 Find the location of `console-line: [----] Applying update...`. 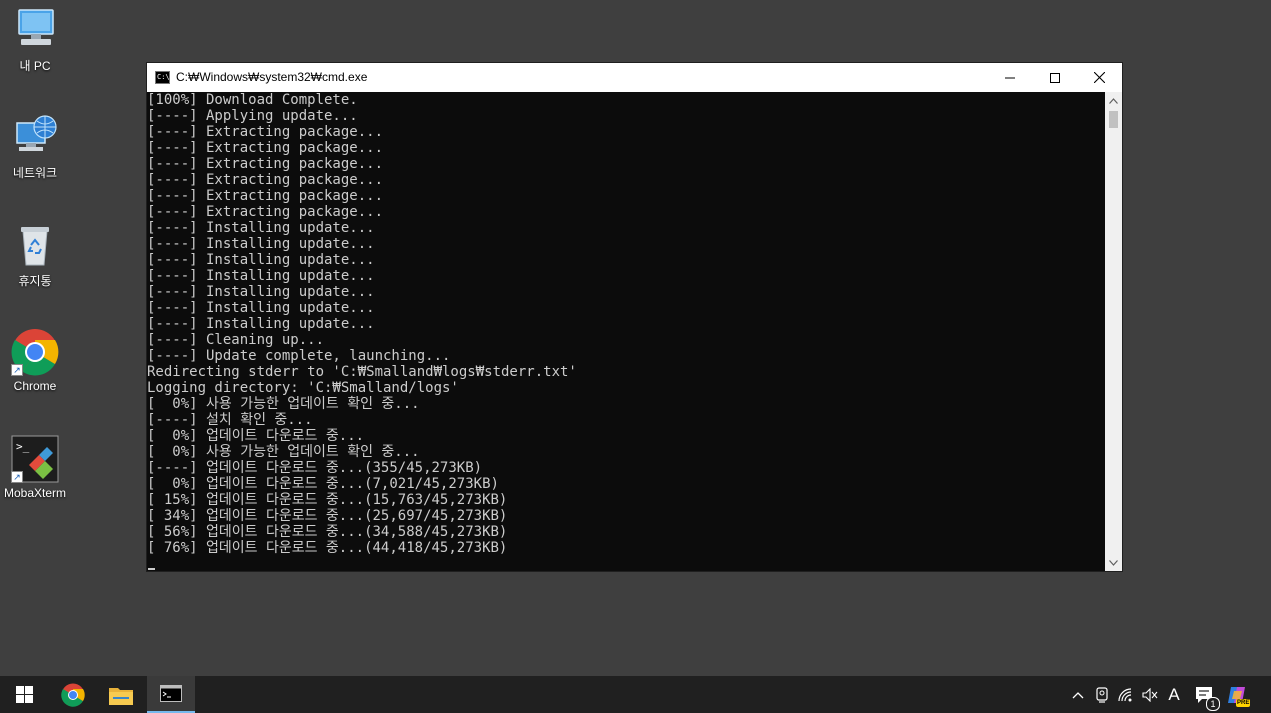

console-line: [----] Applying update... is located at coordinates (252, 116).